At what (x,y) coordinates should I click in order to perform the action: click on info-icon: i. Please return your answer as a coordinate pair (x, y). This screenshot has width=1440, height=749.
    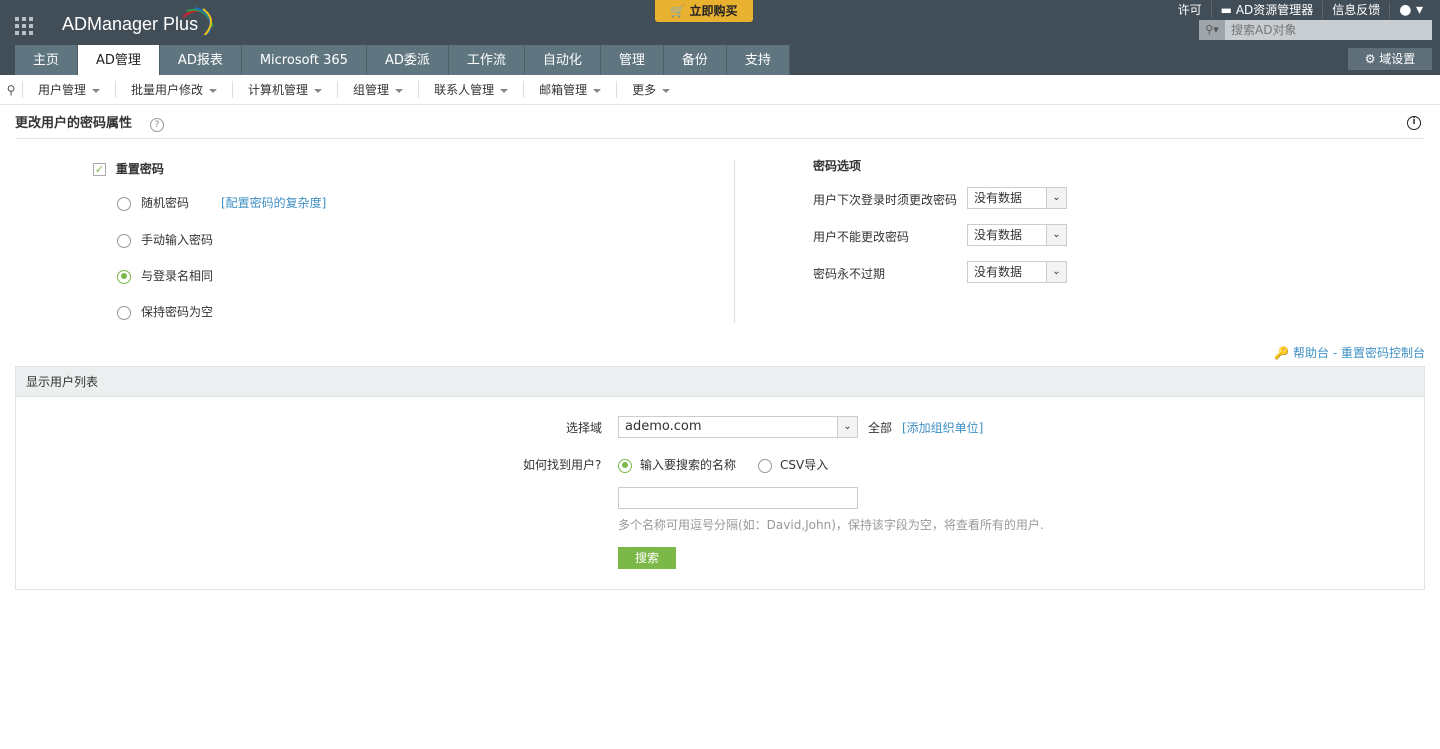
    Looking at the image, I should click on (1414, 123).